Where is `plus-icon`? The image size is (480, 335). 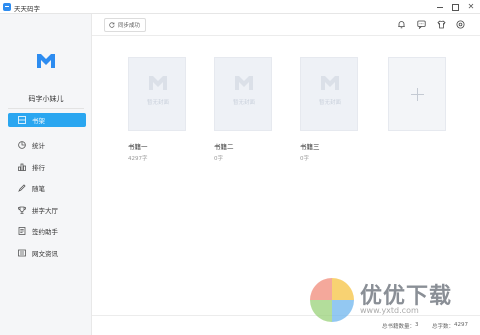 plus-icon is located at coordinates (417, 94).